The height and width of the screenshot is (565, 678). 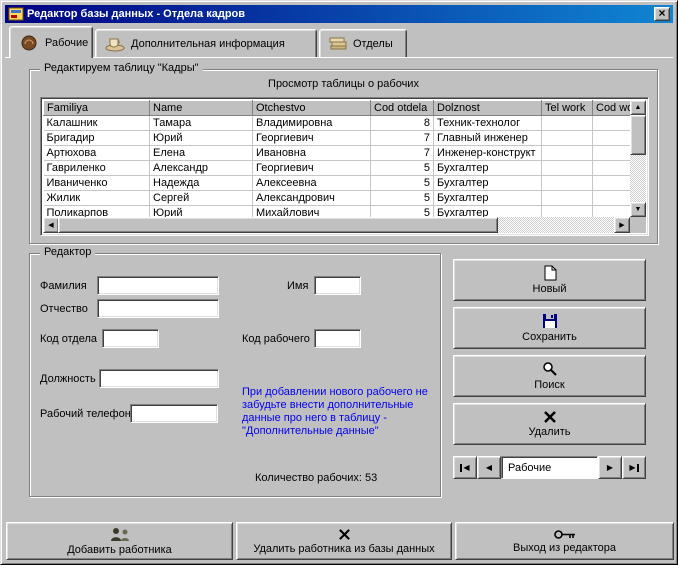 What do you see at coordinates (549, 417) in the screenshot?
I see `delete-x-icon` at bounding box center [549, 417].